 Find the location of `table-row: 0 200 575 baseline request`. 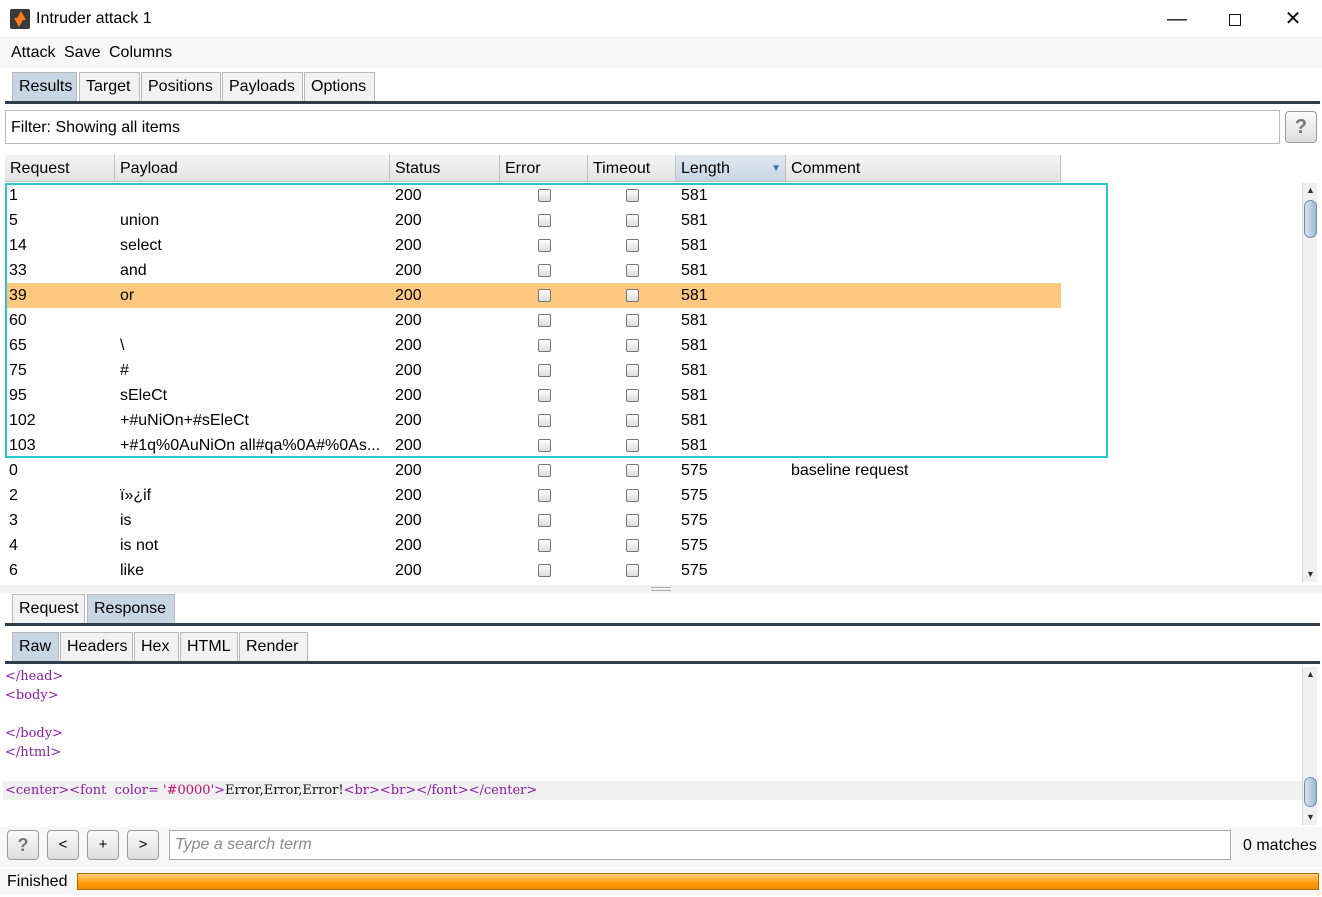

table-row: 0 200 575 baseline request is located at coordinates (533, 470).